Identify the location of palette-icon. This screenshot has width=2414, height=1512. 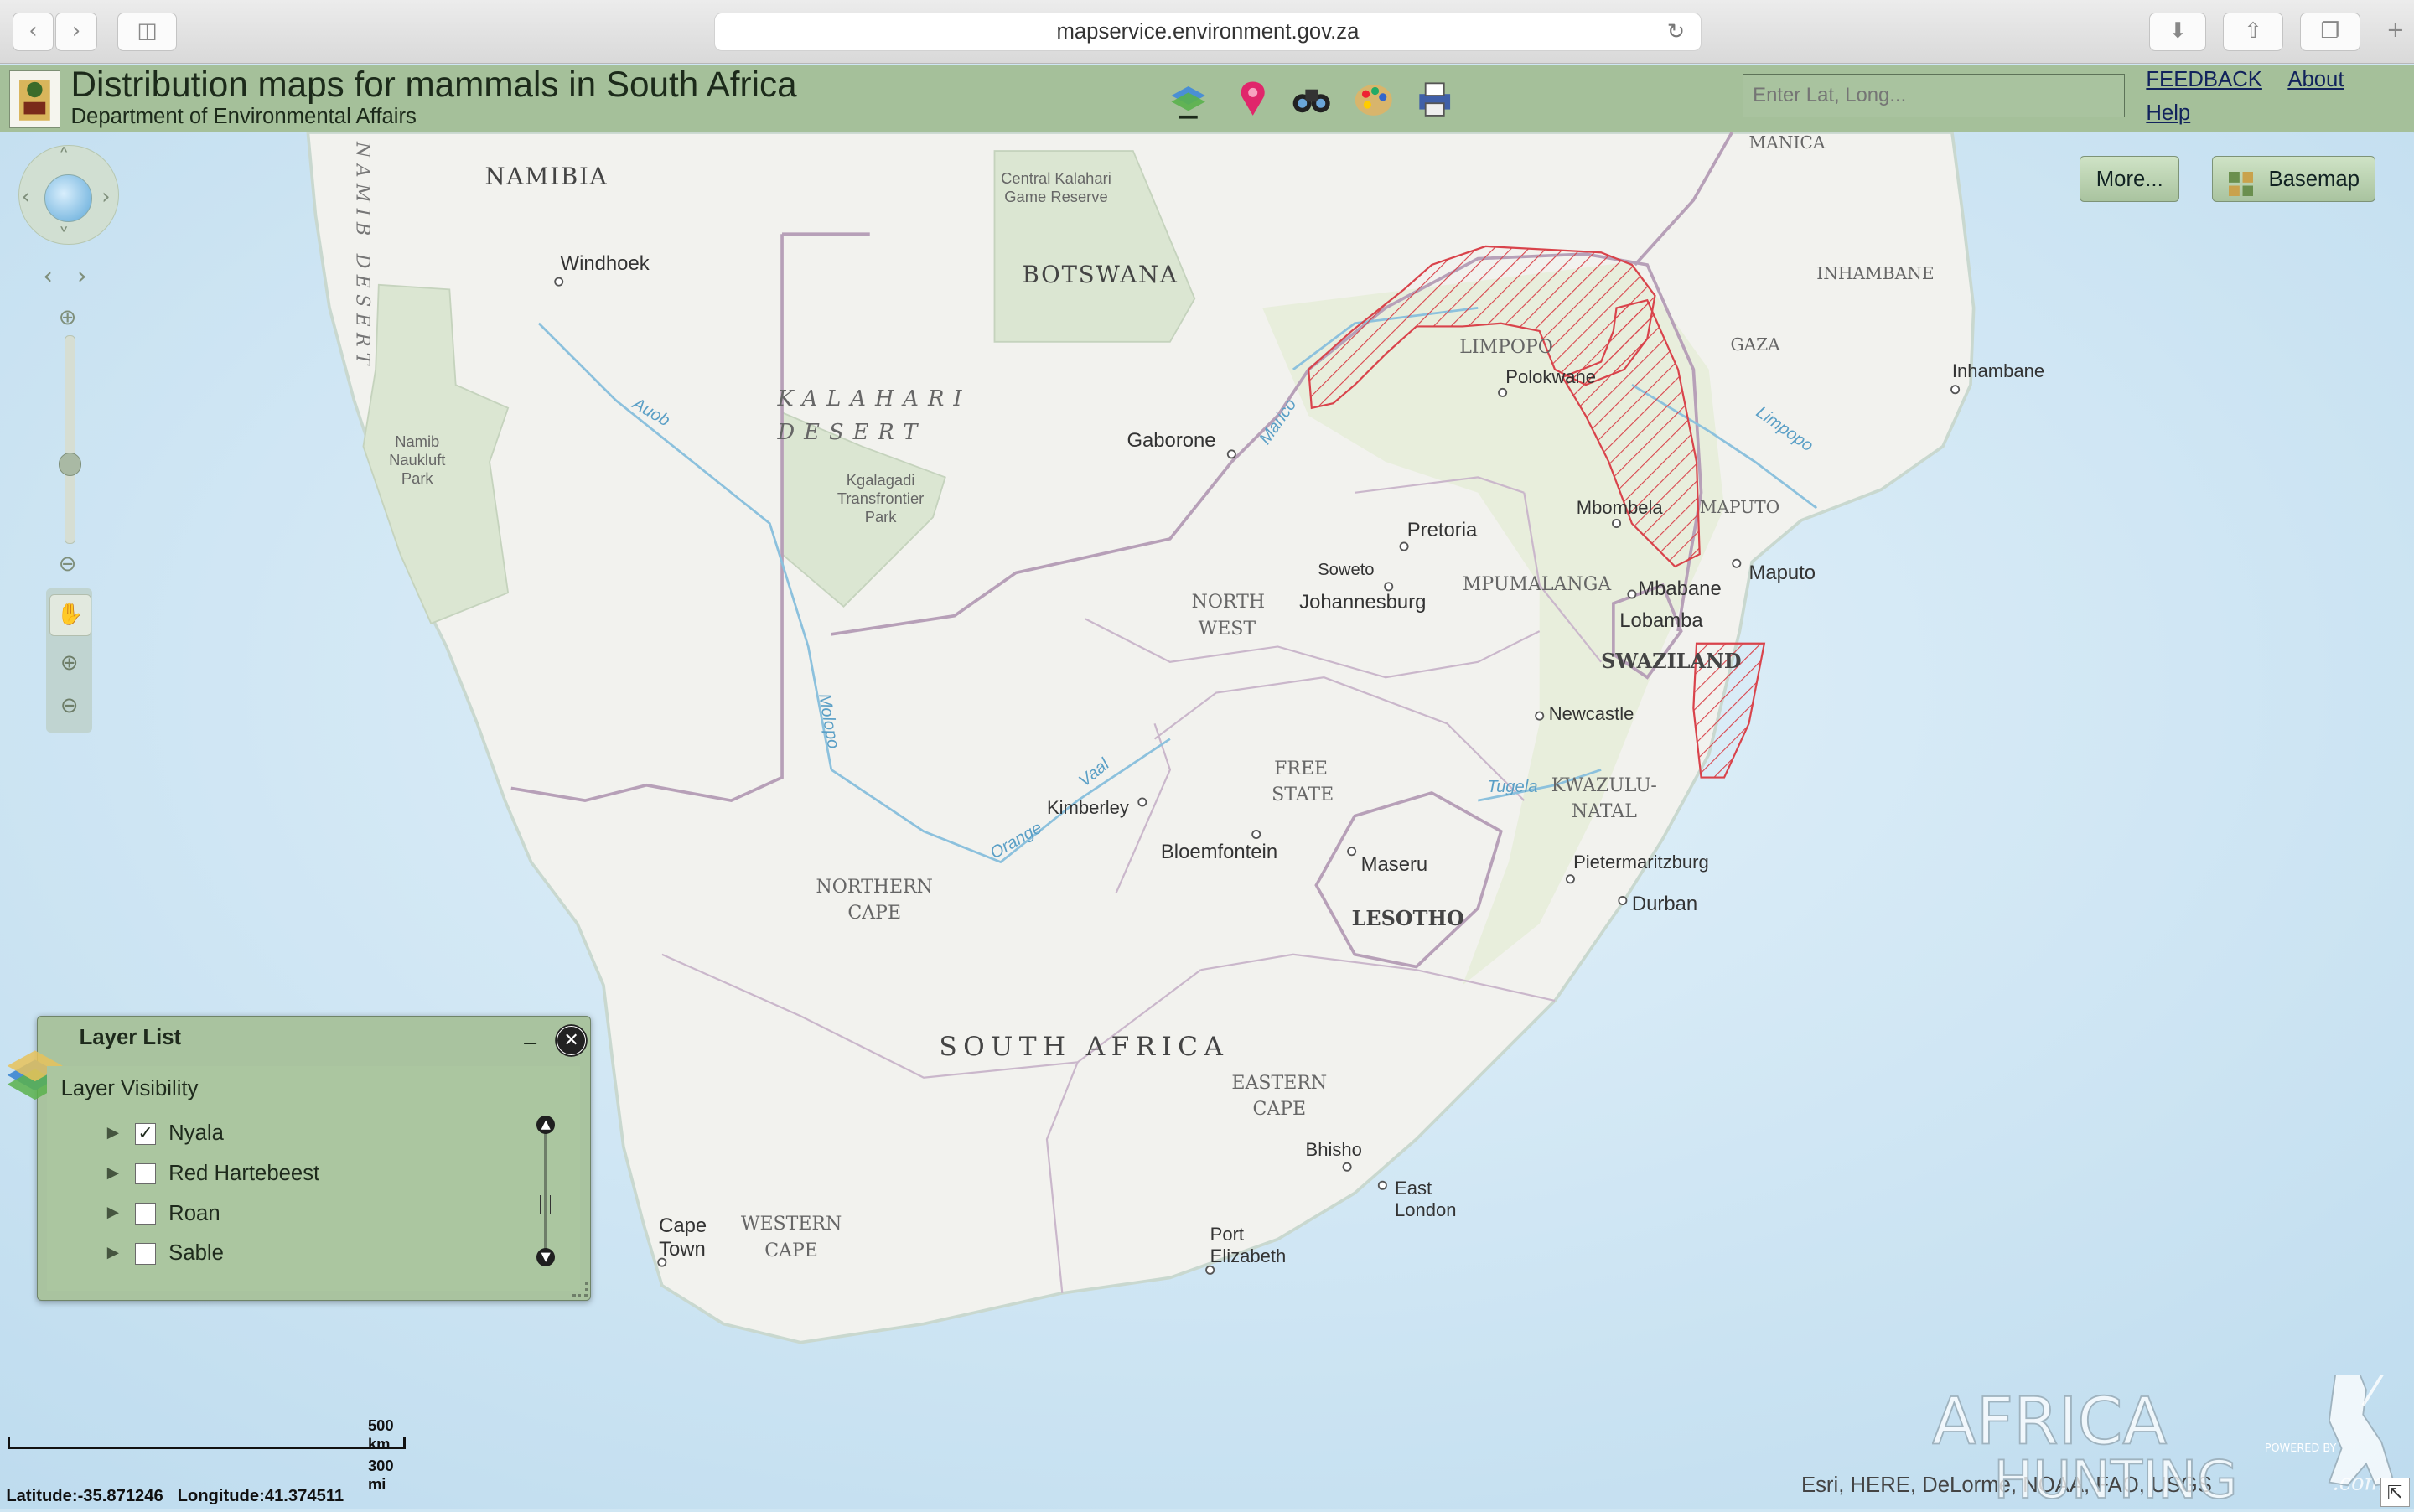
(1374, 98).